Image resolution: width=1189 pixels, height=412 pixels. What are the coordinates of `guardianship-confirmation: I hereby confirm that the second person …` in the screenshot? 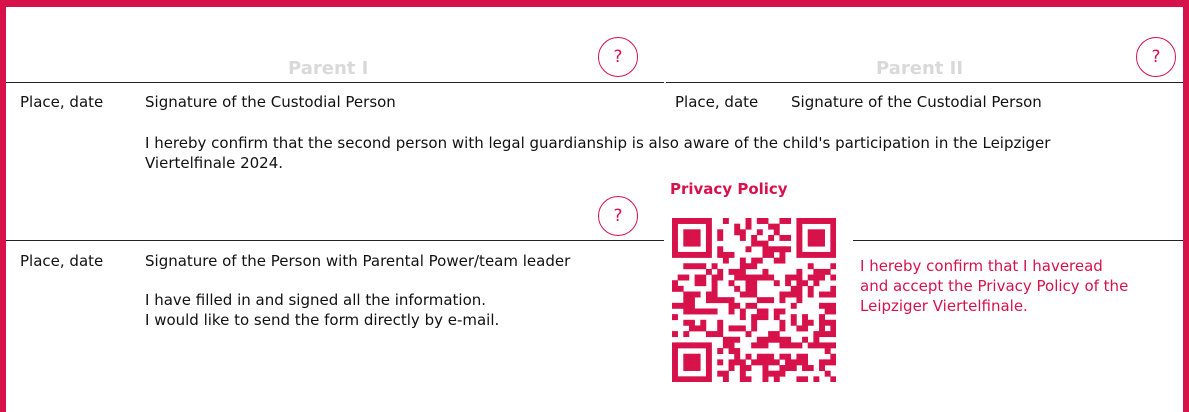 It's located at (660, 153).